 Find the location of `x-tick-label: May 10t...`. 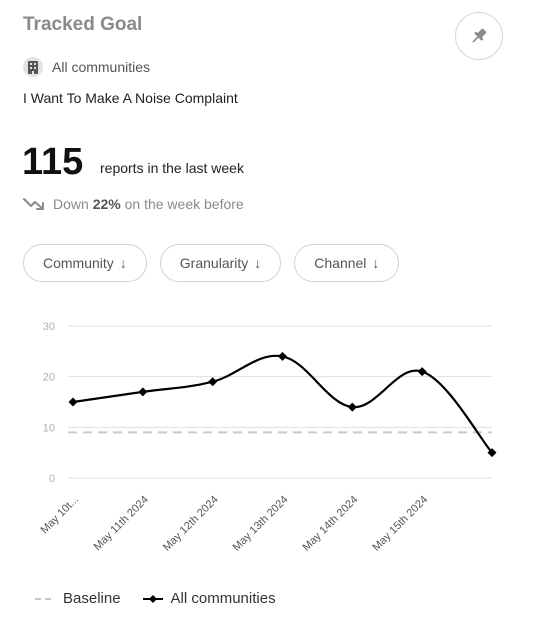

x-tick-label: May 10t... is located at coordinates (59, 515).